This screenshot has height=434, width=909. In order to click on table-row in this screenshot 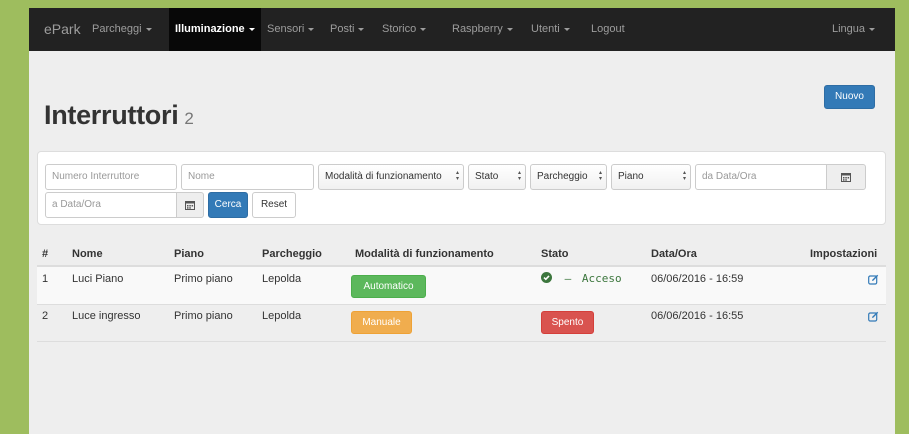, I will do `click(461, 285)`.